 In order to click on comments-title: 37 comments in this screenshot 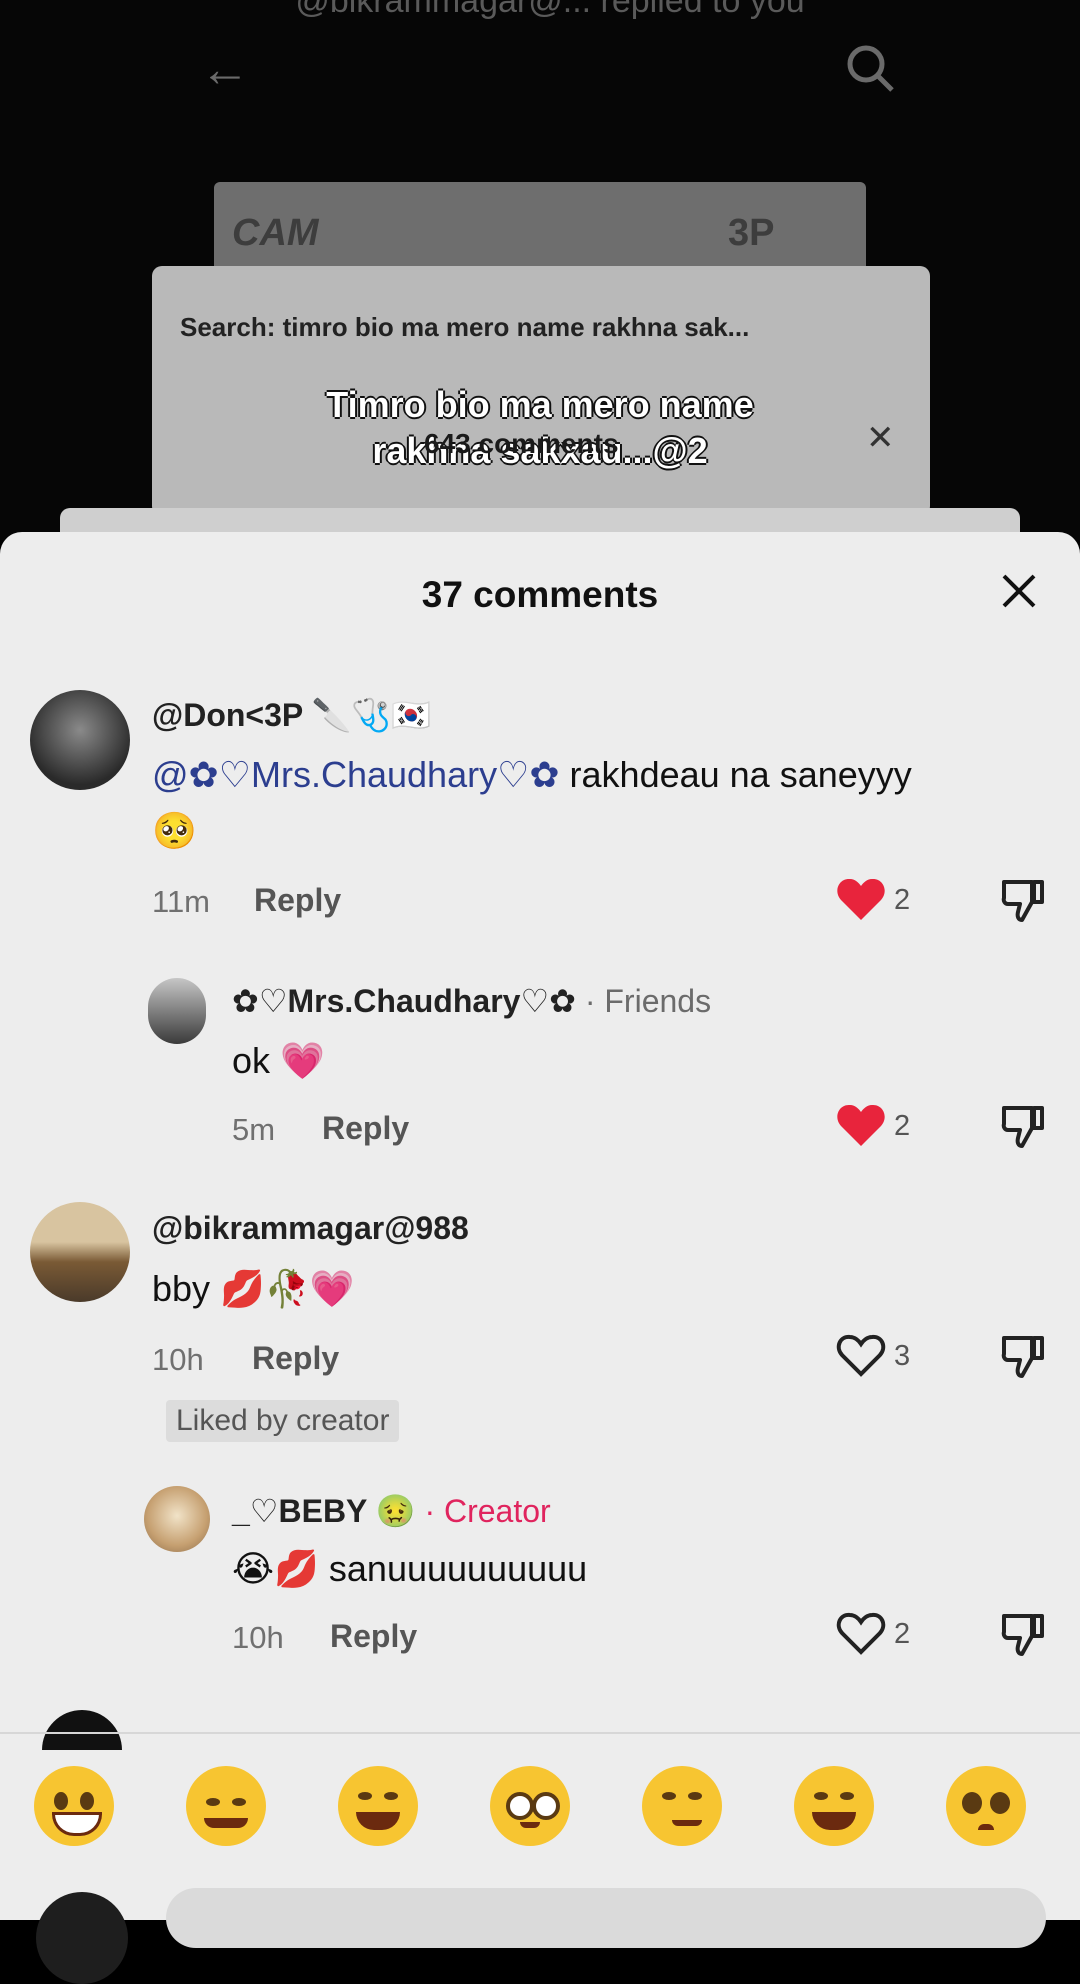, I will do `click(540, 594)`.